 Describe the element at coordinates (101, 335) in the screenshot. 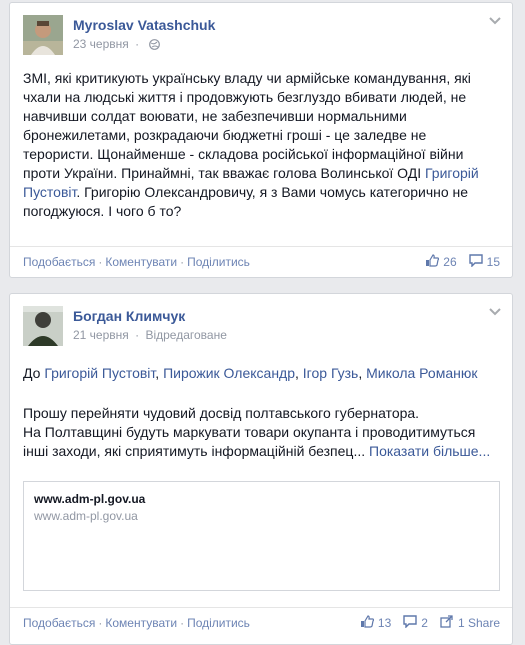

I see `post-date: 21 червня` at that location.